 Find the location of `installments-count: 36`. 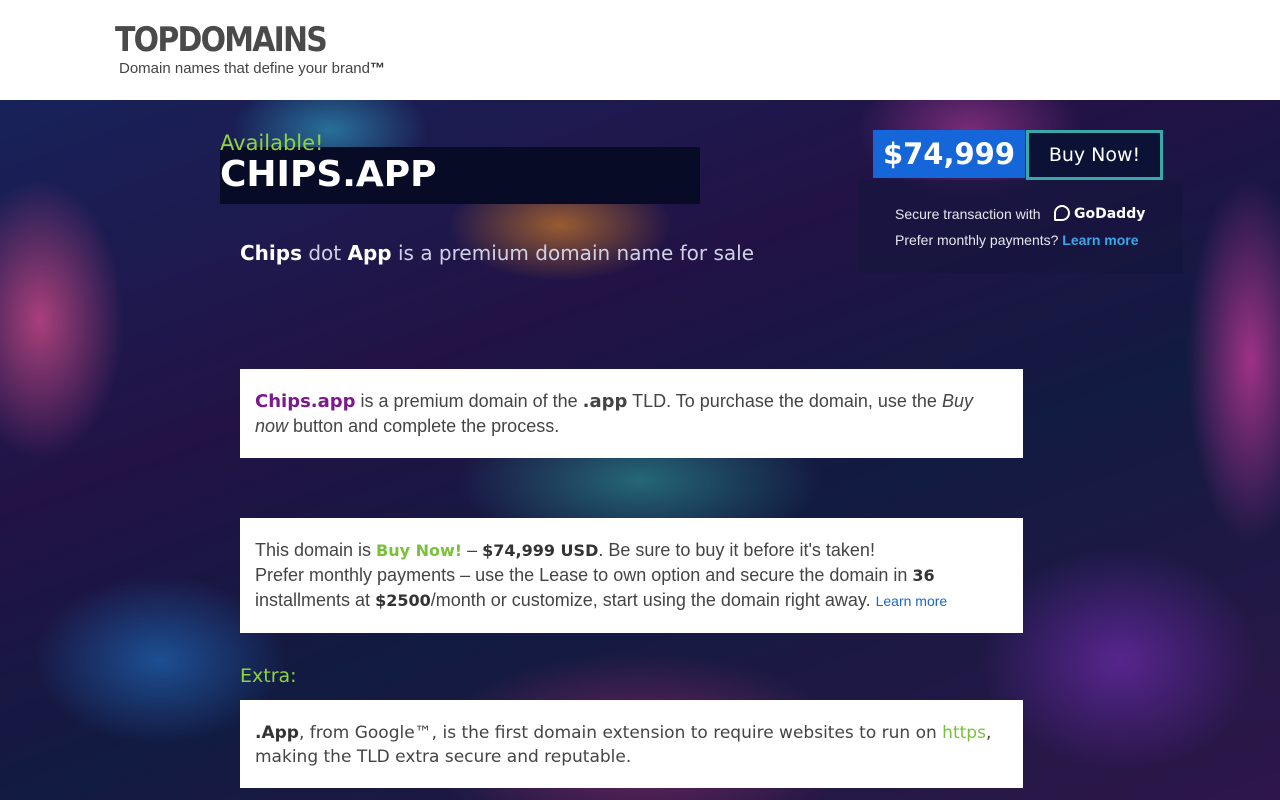

installments-count: 36 is located at coordinates (923, 575).